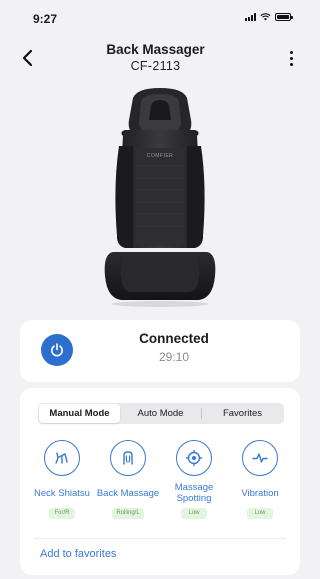 The width and height of the screenshot is (320, 579). I want to click on feature-label: Vibration, so click(260, 493).